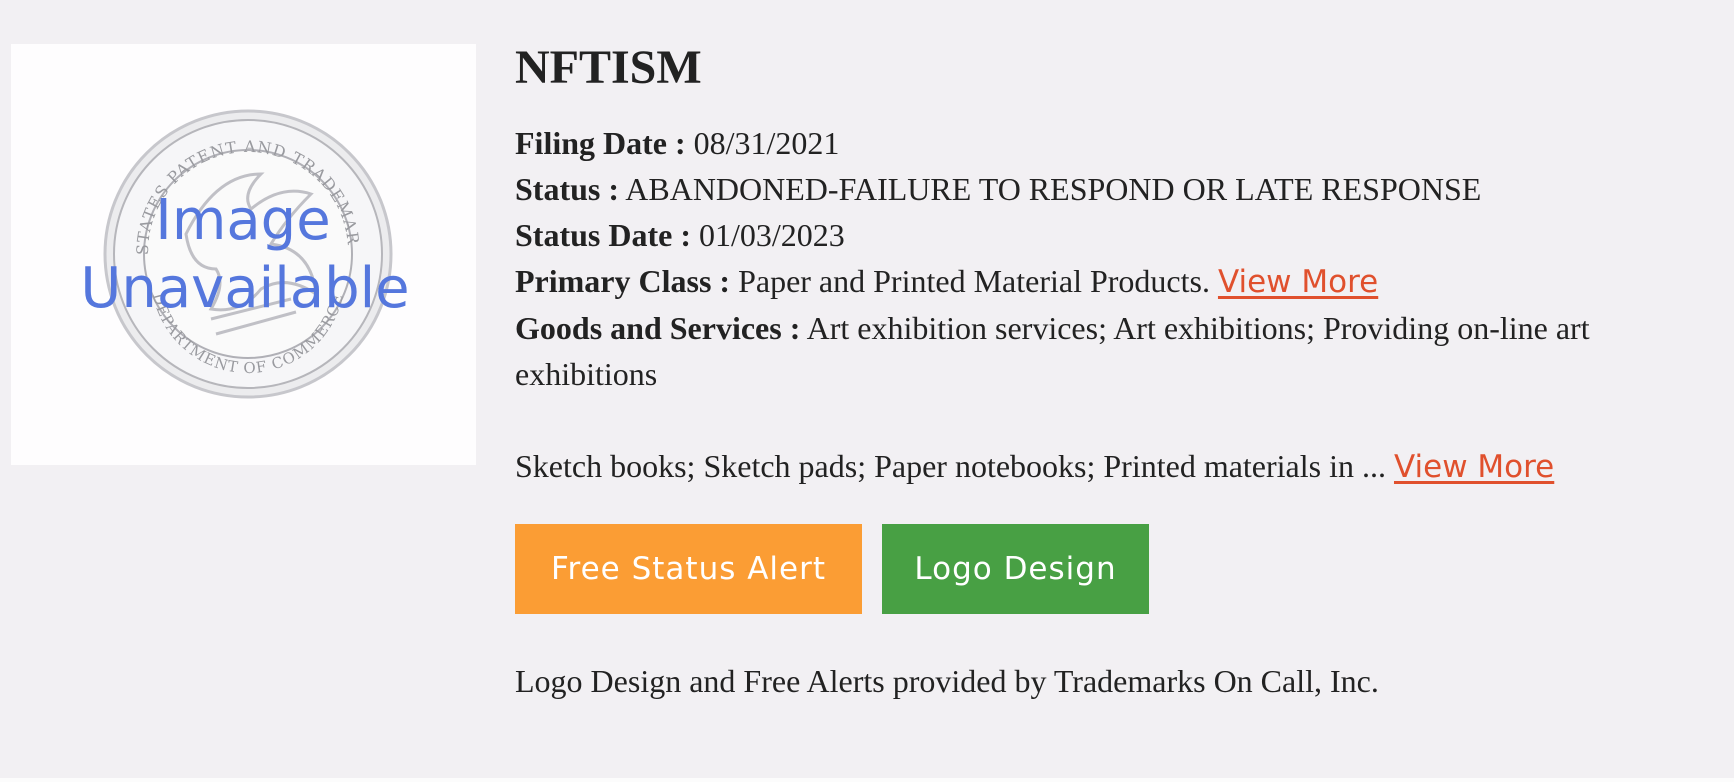  I want to click on status-date-label: Status Date :, so click(603, 235).